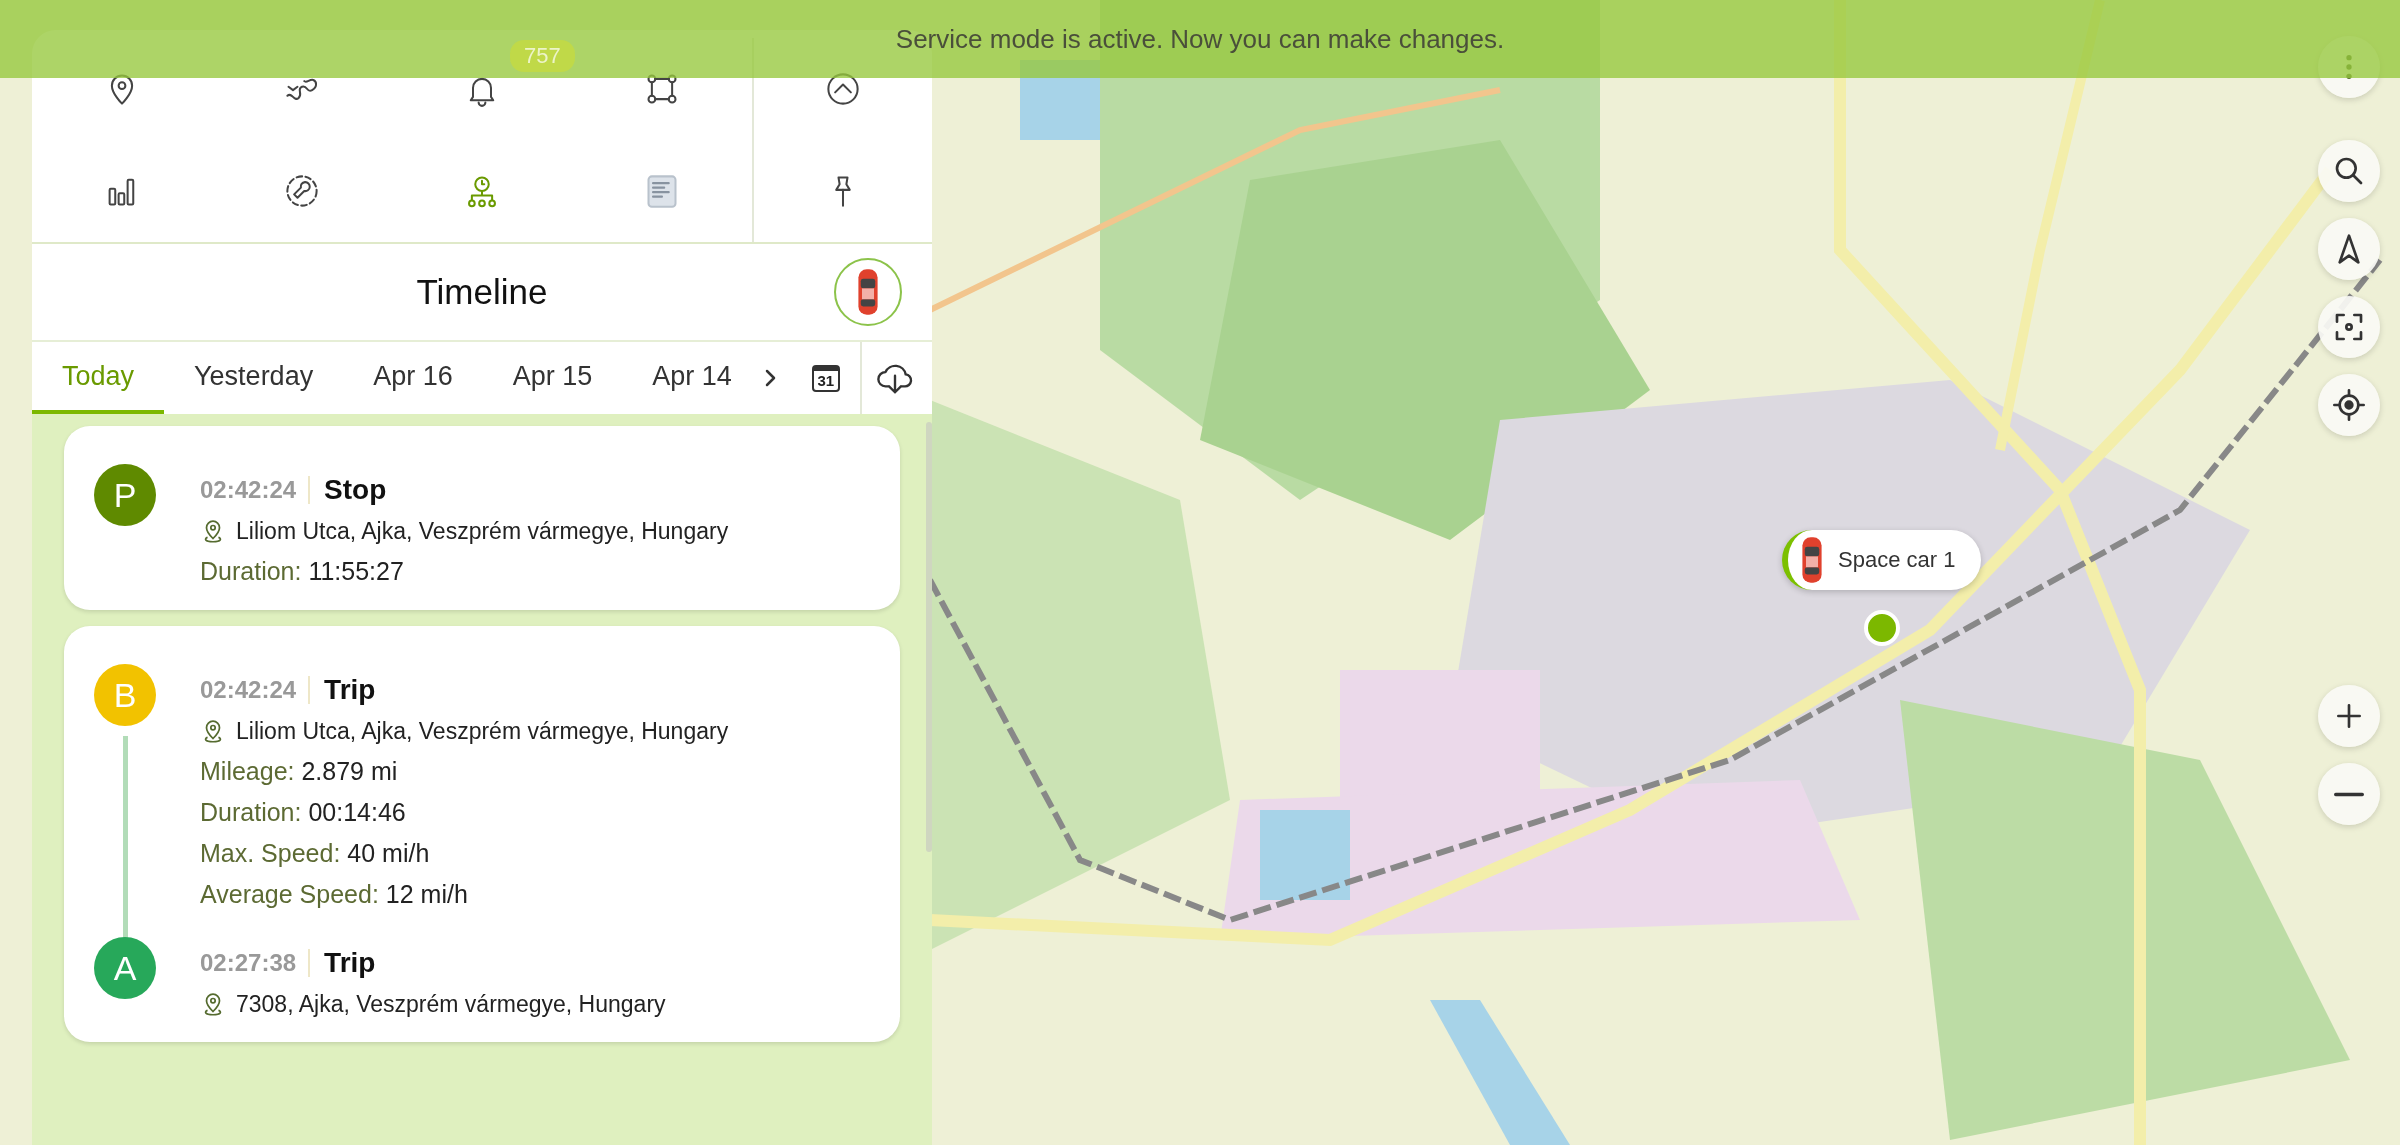 Image resolution: width=2400 pixels, height=1145 pixels. Describe the element at coordinates (125, 968) in the screenshot. I see `event-marker: A` at that location.